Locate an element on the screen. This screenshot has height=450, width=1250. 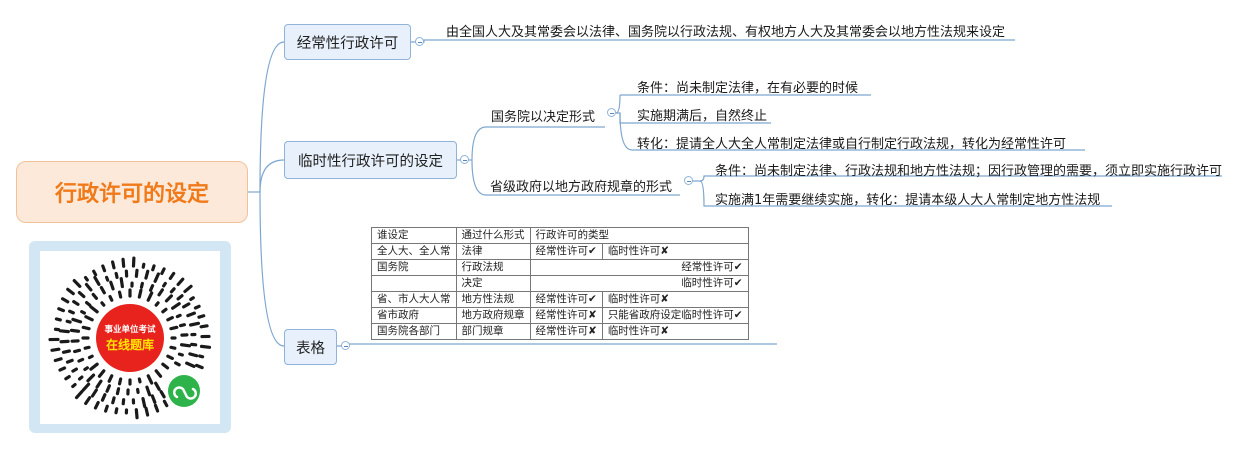
table-cell: 全人大、全人常 is located at coordinates (414, 251).